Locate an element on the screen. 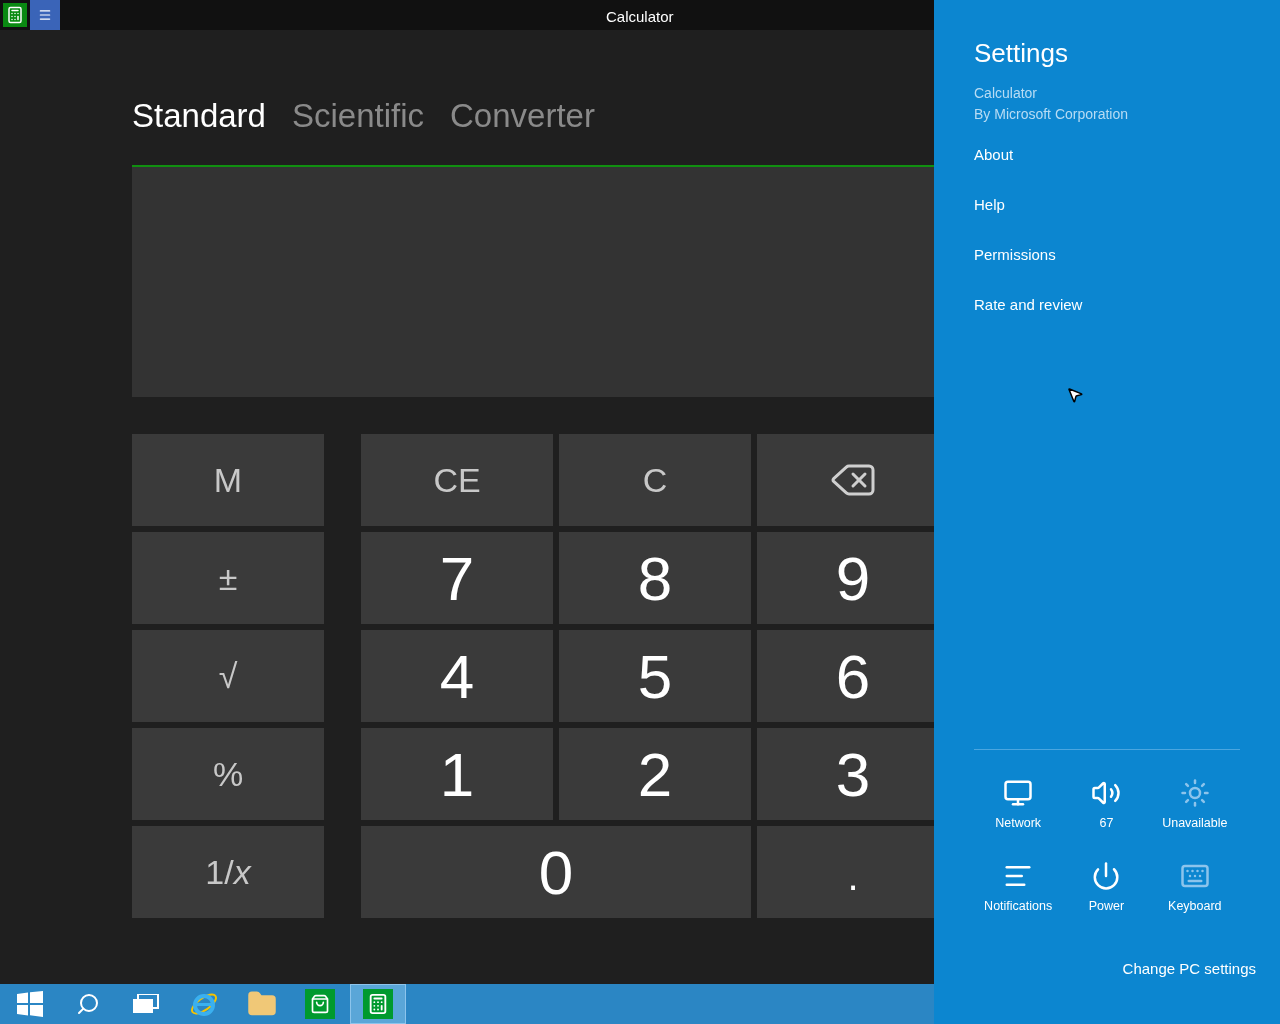 Image resolution: width=1280 pixels, height=1024 pixels. mouse-pointer-icon is located at coordinates (1075, 395).